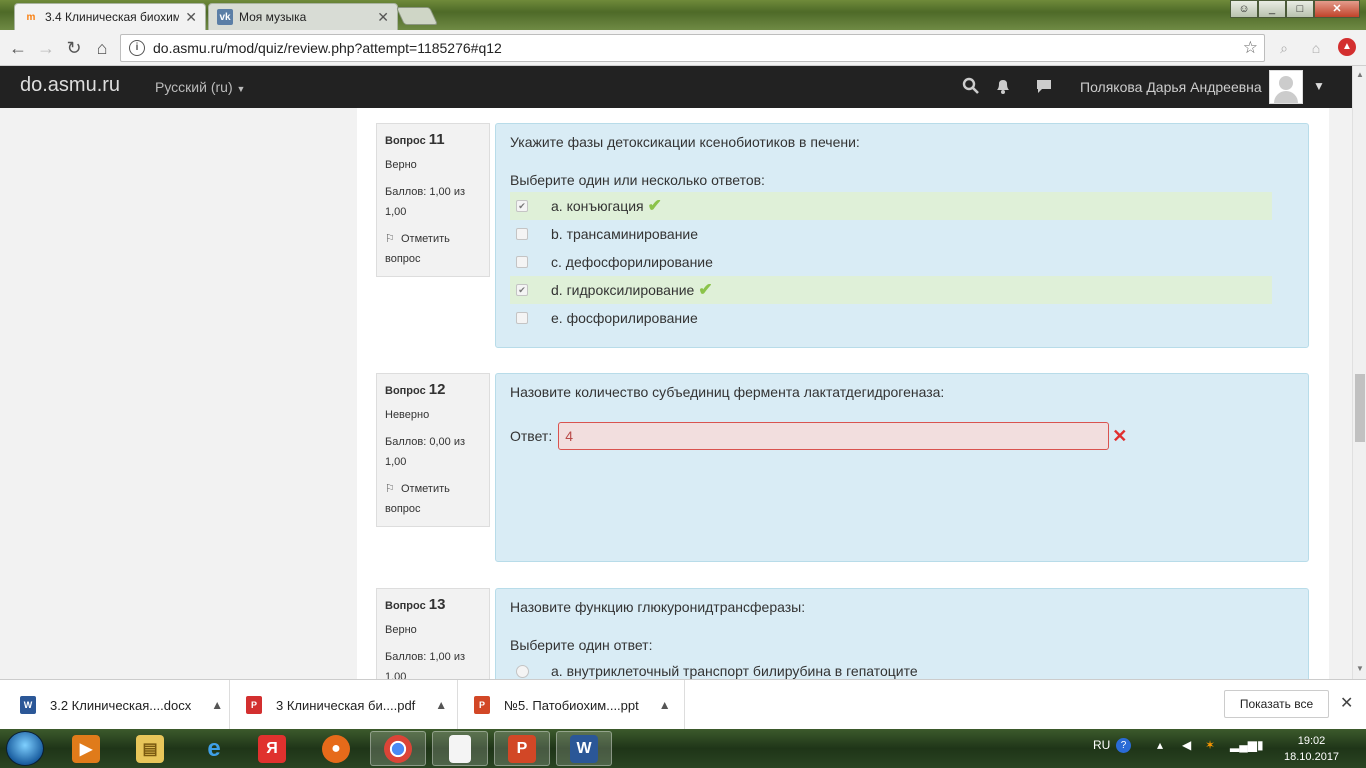 The height and width of the screenshot is (768, 1366). I want to click on close-icon: ✕, so click(1346, 703).